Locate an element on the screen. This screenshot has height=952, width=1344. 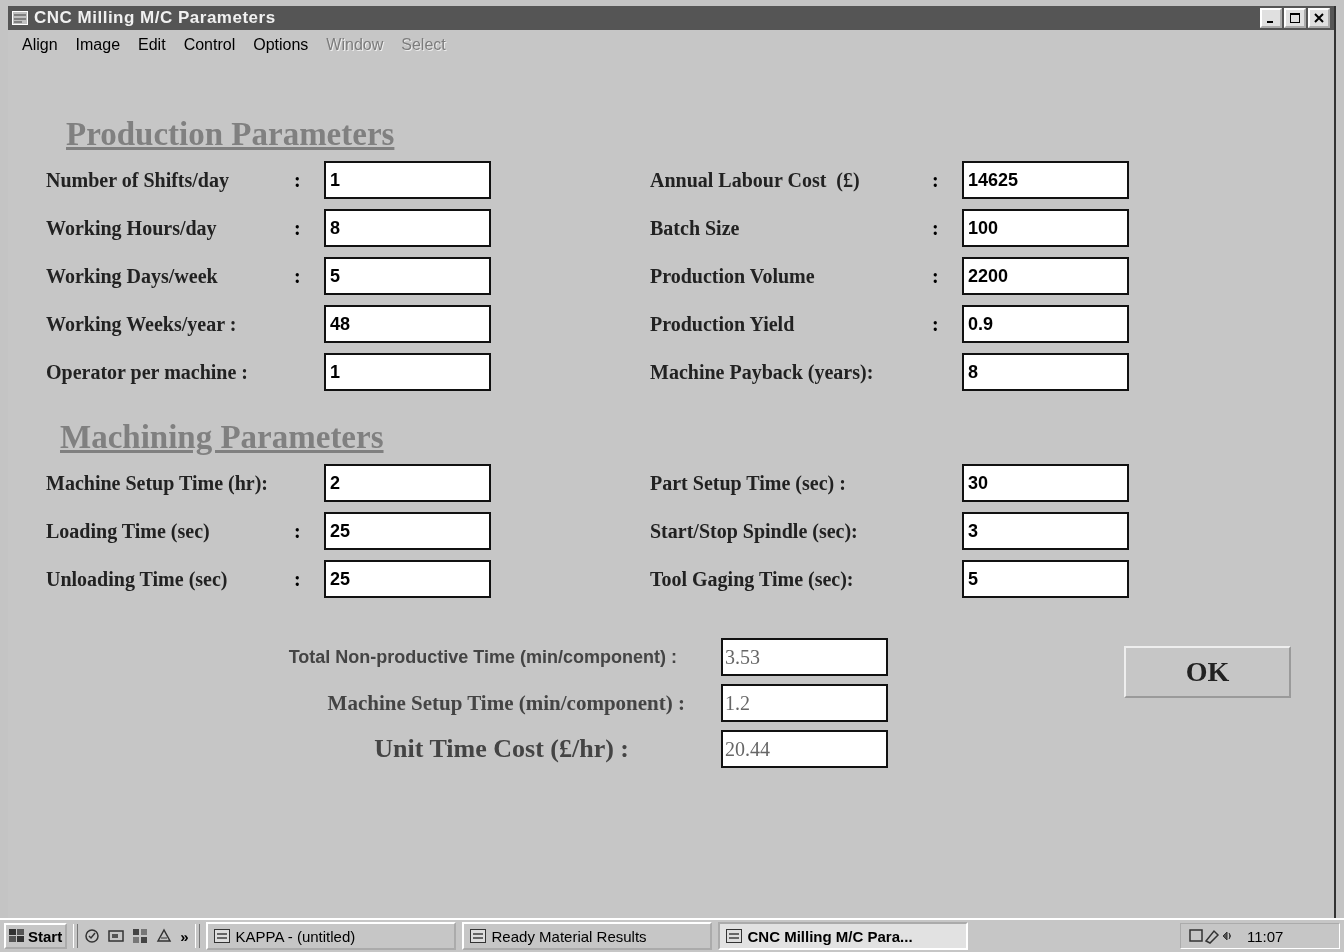
field-label: Working Hours/day is located at coordinates (132, 228).